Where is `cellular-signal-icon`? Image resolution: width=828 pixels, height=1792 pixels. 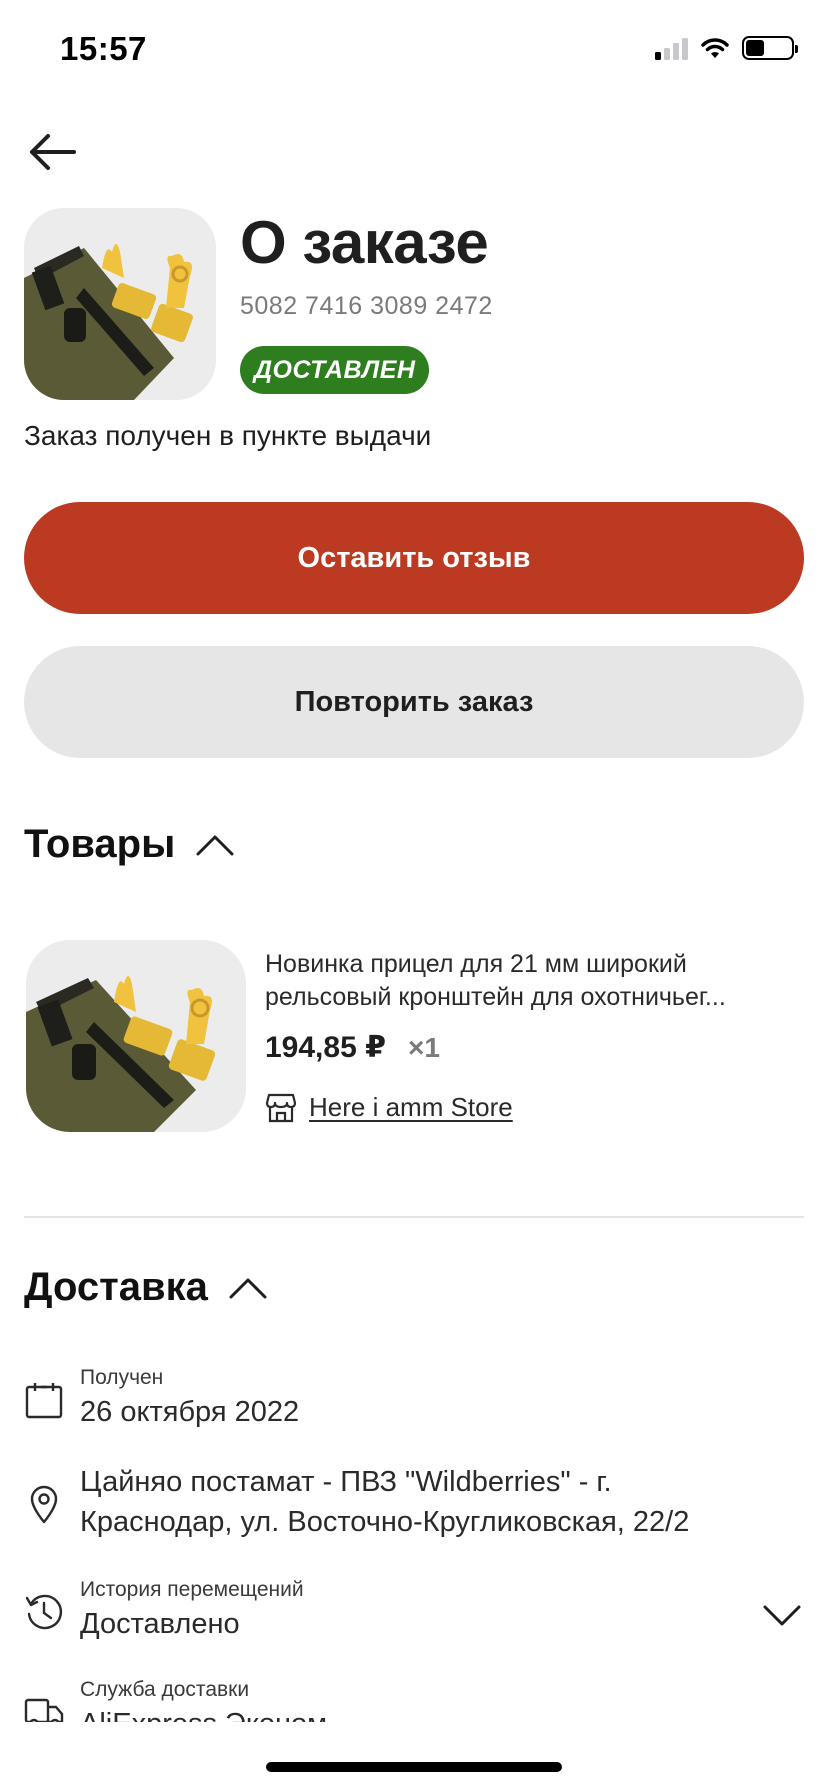
cellular-signal-icon is located at coordinates (671, 48).